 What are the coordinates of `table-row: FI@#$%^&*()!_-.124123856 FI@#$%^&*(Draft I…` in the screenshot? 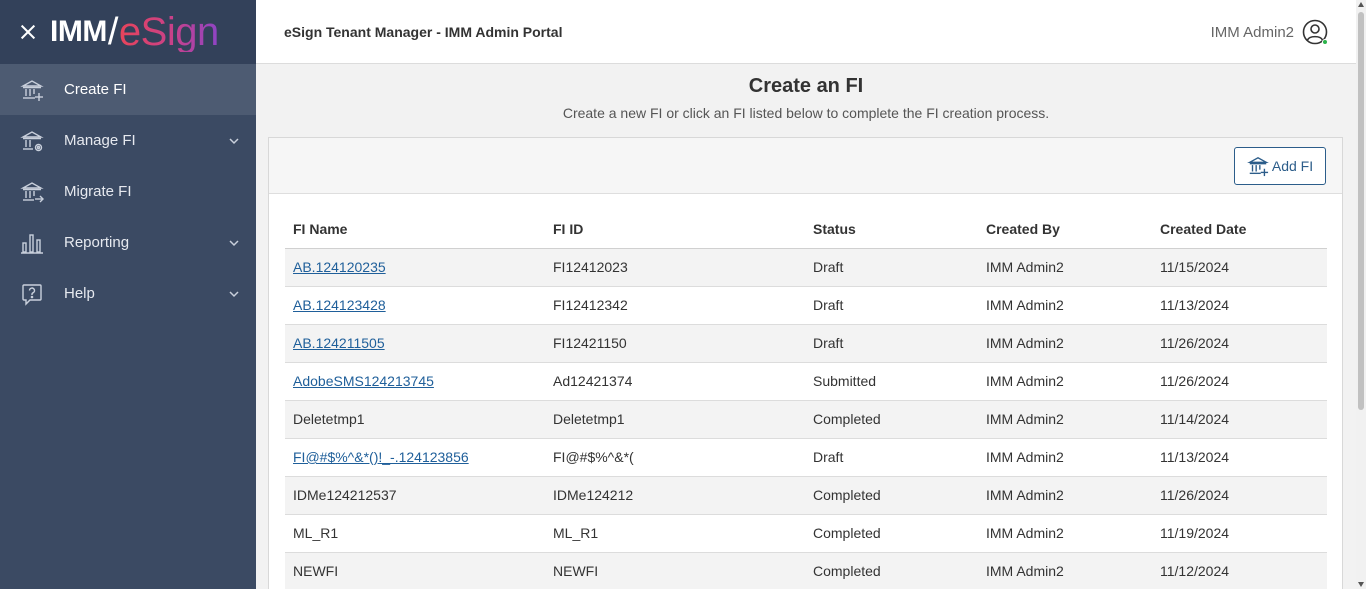 It's located at (806, 457).